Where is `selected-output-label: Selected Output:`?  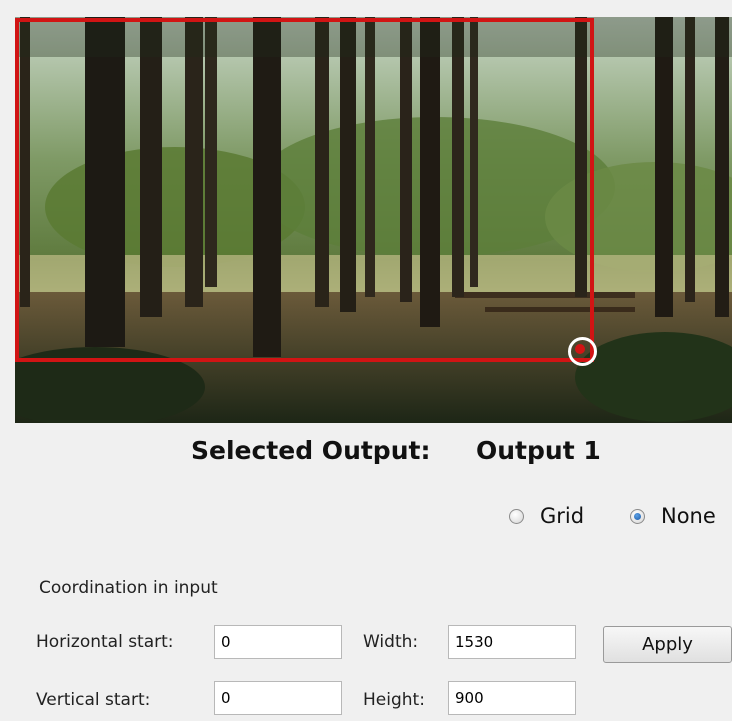 selected-output-label: Selected Output: is located at coordinates (311, 450).